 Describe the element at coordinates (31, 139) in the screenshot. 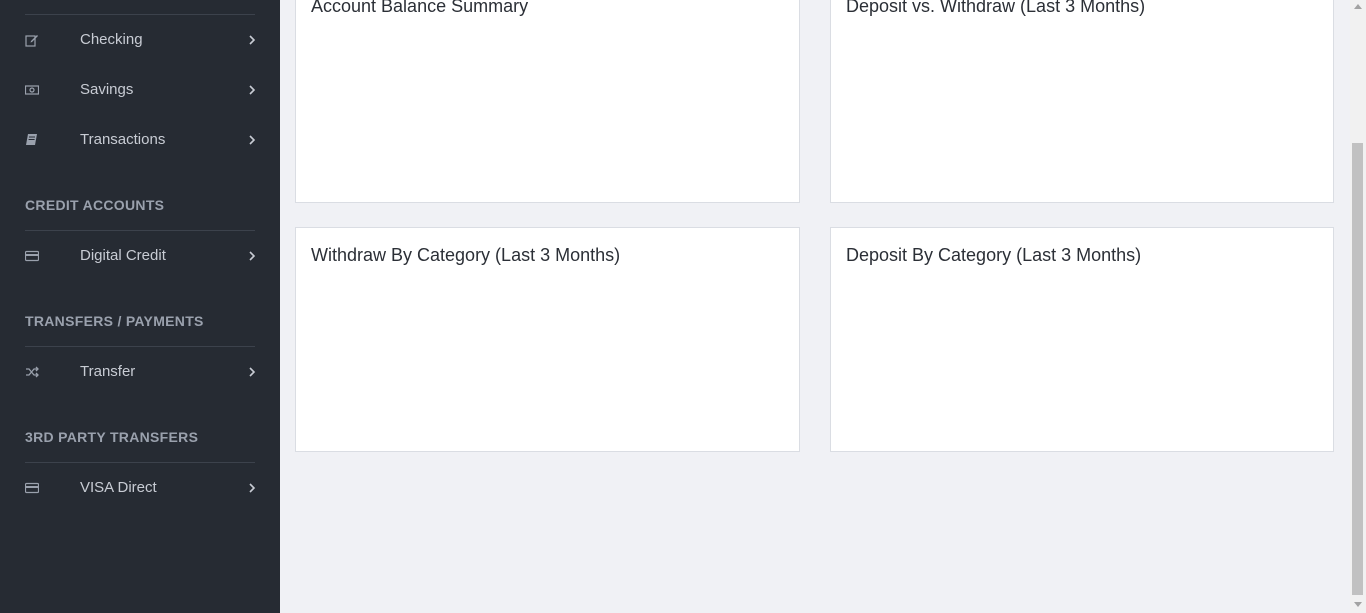

I see `book-icon` at that location.